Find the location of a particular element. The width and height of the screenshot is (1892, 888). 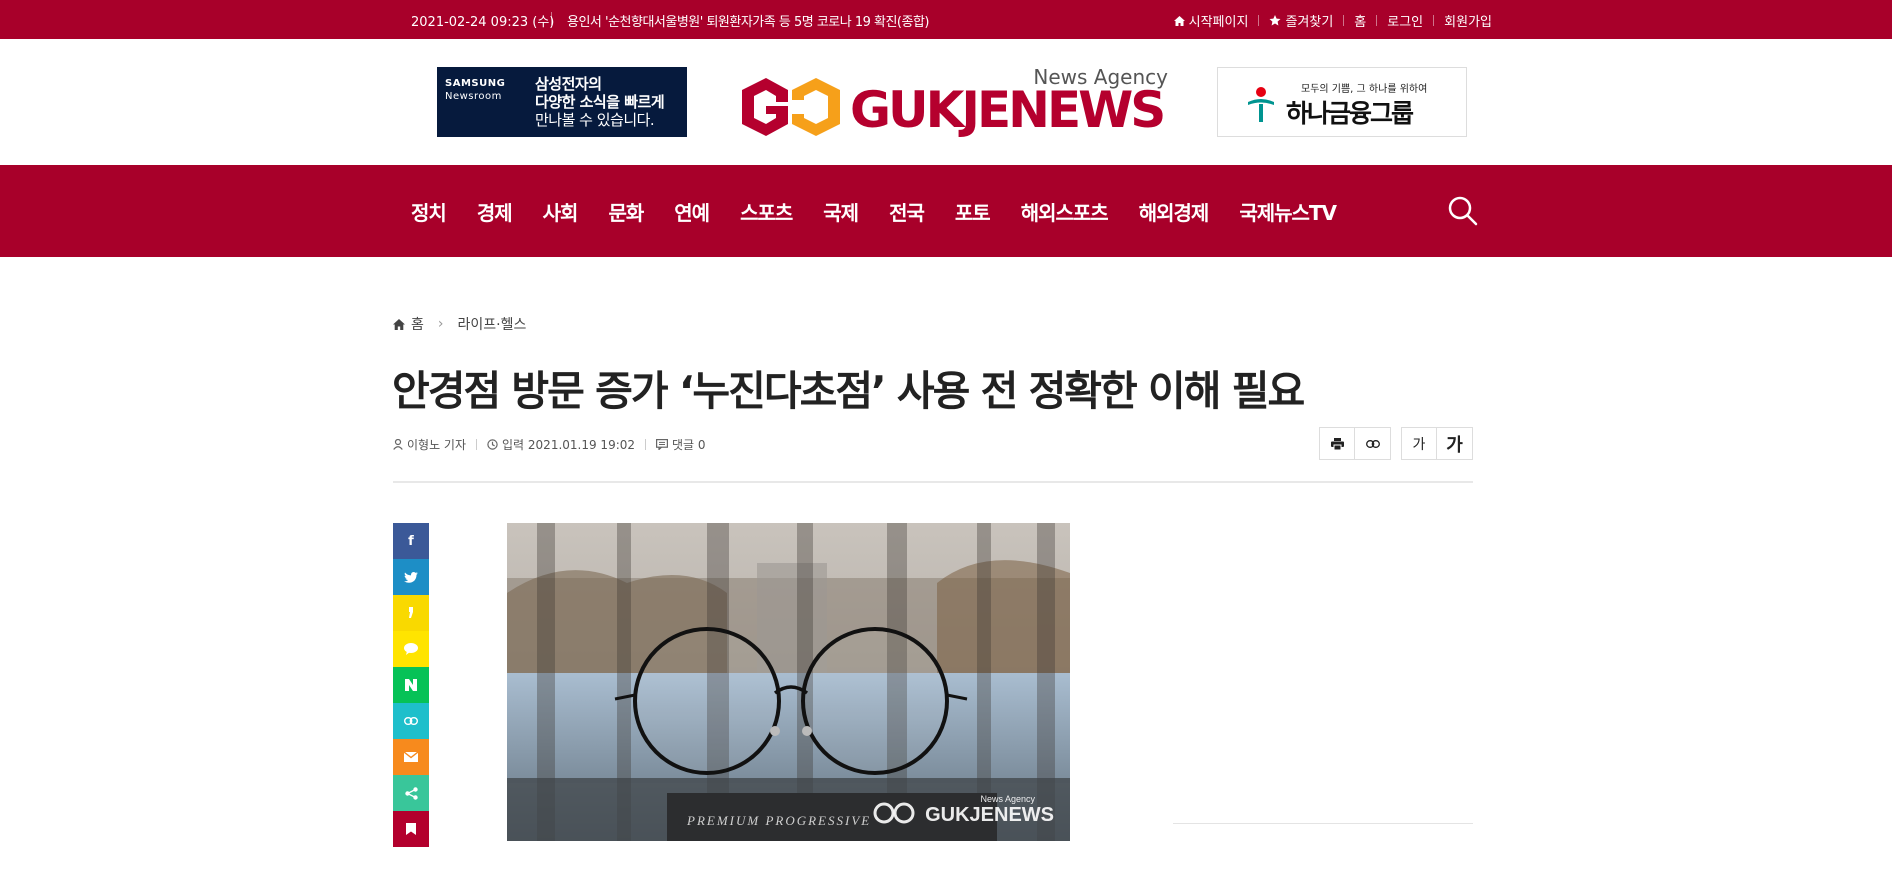

more-share-button is located at coordinates (411, 793).